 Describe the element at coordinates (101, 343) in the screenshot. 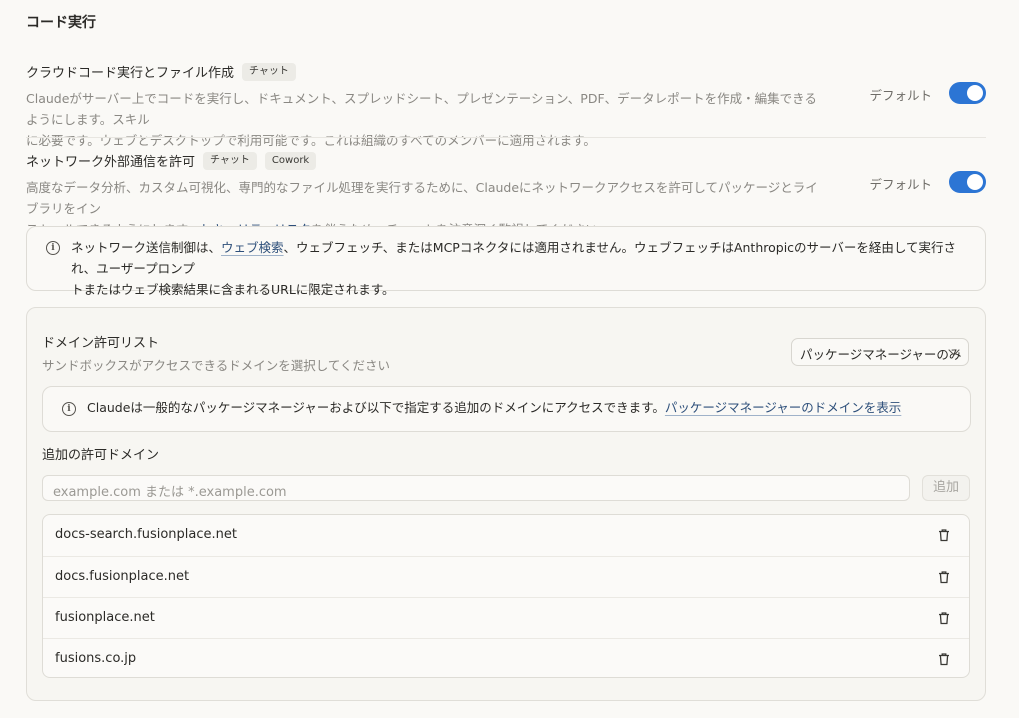

I see `allowlist-title: ドメイン許可リスト` at that location.